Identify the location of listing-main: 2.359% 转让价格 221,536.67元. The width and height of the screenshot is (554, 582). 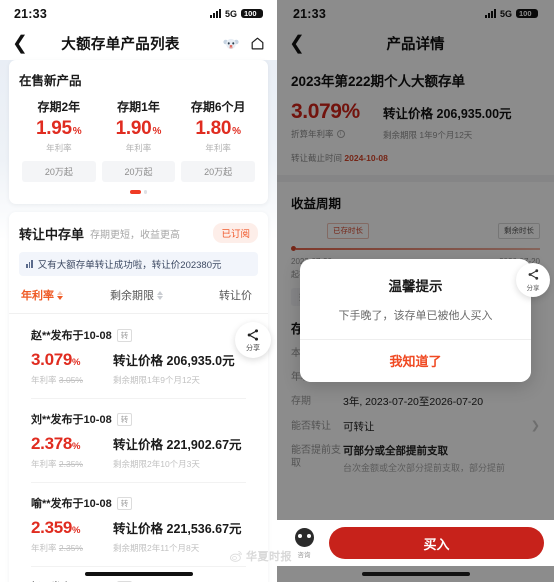
(138, 527).